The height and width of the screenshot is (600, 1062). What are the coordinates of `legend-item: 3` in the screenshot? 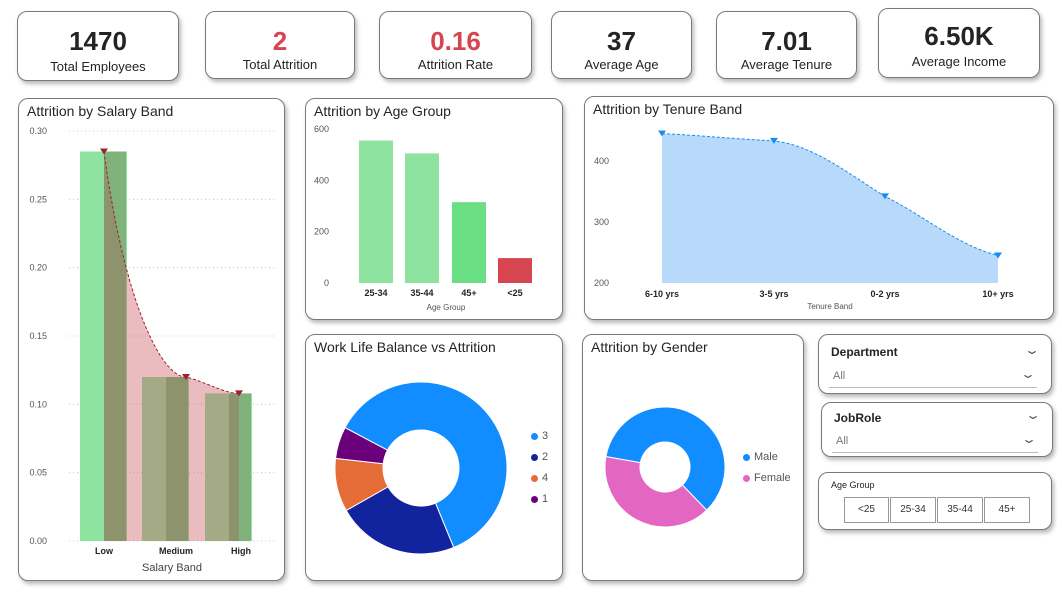 It's located at (539, 436).